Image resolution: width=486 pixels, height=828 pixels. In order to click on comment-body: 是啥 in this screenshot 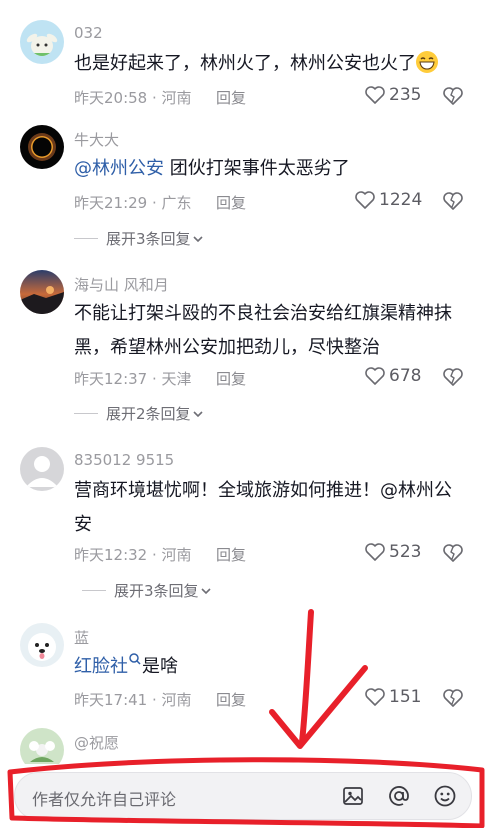, I will do `click(160, 666)`.